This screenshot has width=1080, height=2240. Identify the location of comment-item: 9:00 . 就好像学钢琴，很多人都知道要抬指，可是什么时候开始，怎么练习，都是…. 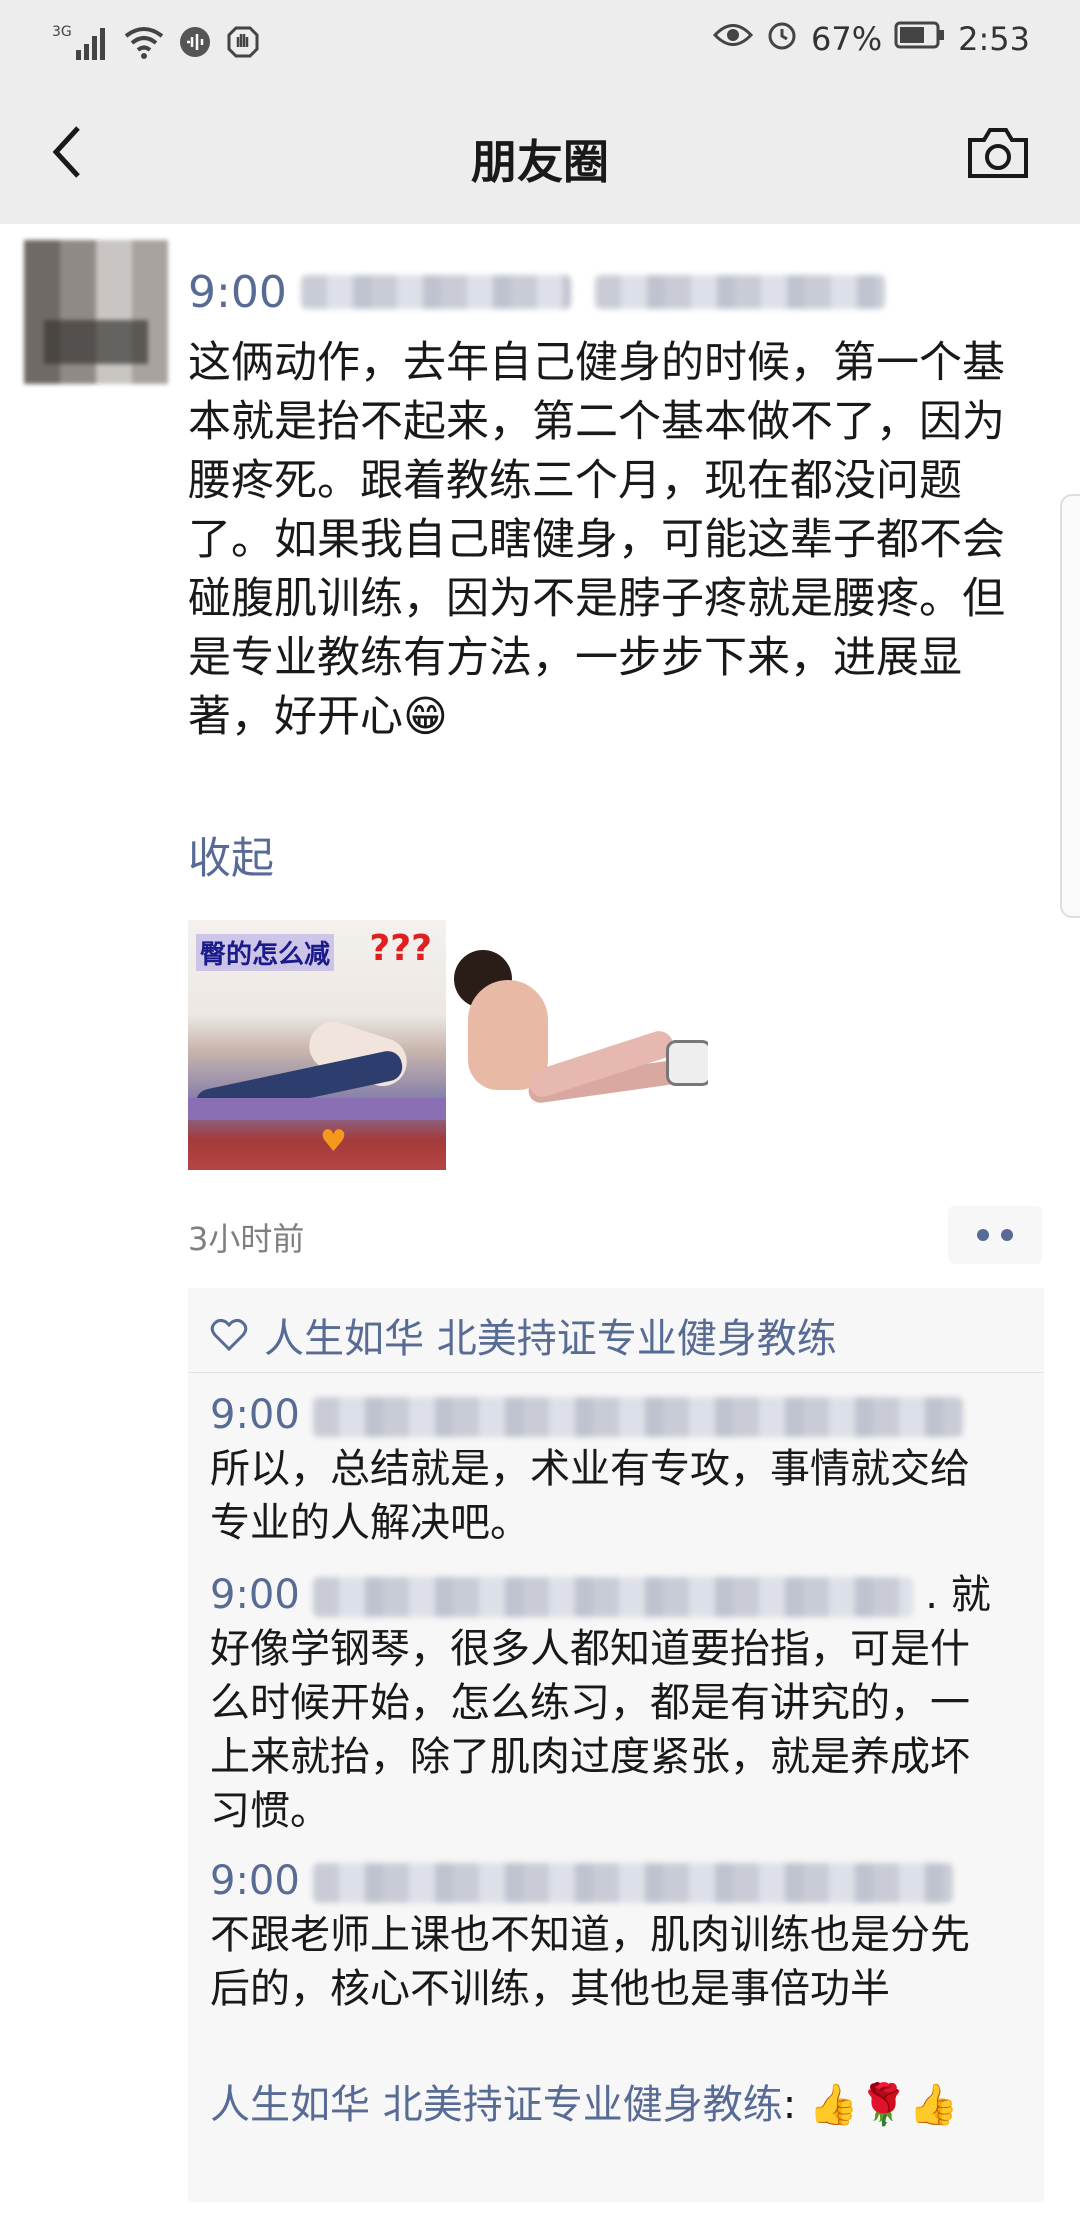
(605, 1703).